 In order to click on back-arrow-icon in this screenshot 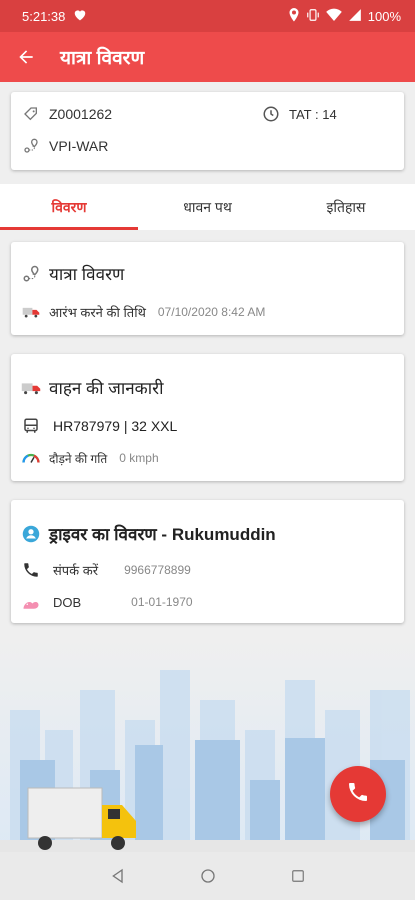, I will do `click(26, 57)`.